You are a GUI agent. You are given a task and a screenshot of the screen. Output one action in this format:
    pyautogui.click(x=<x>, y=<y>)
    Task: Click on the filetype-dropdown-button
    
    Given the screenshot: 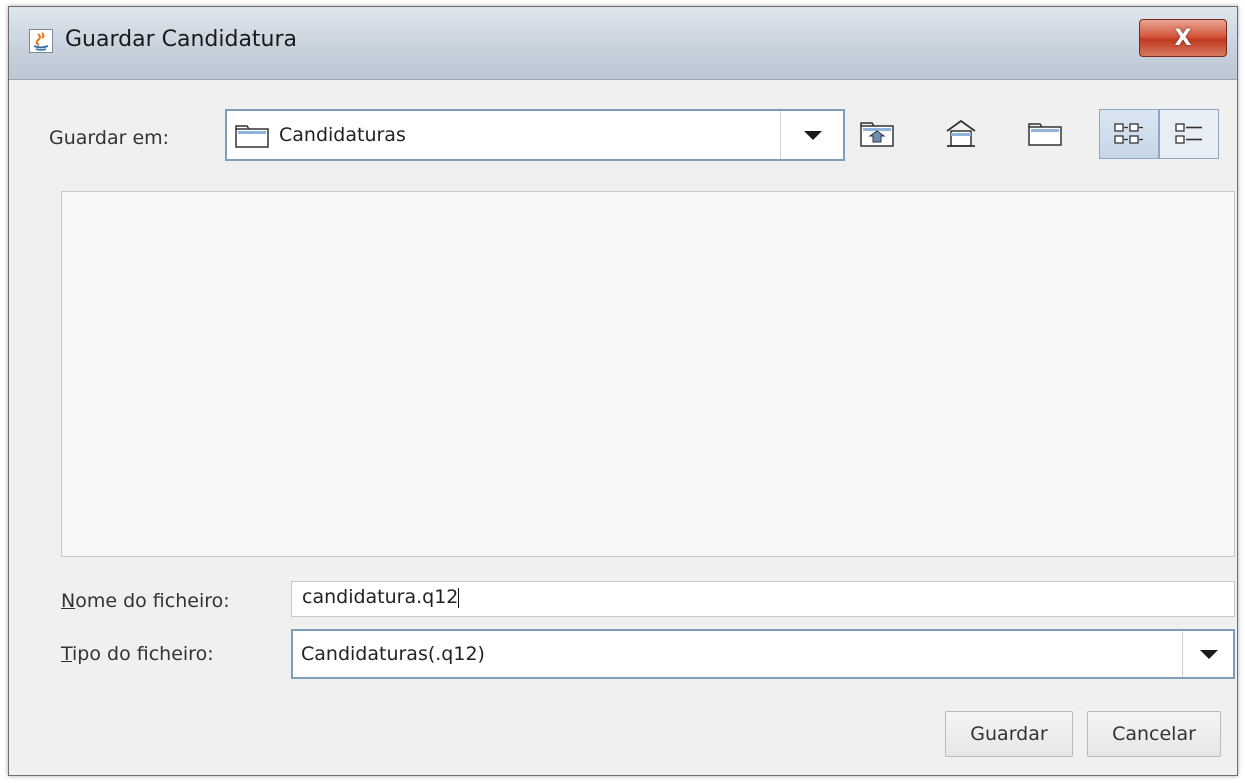 What is the action you would take?
    pyautogui.click(x=1208, y=654)
    